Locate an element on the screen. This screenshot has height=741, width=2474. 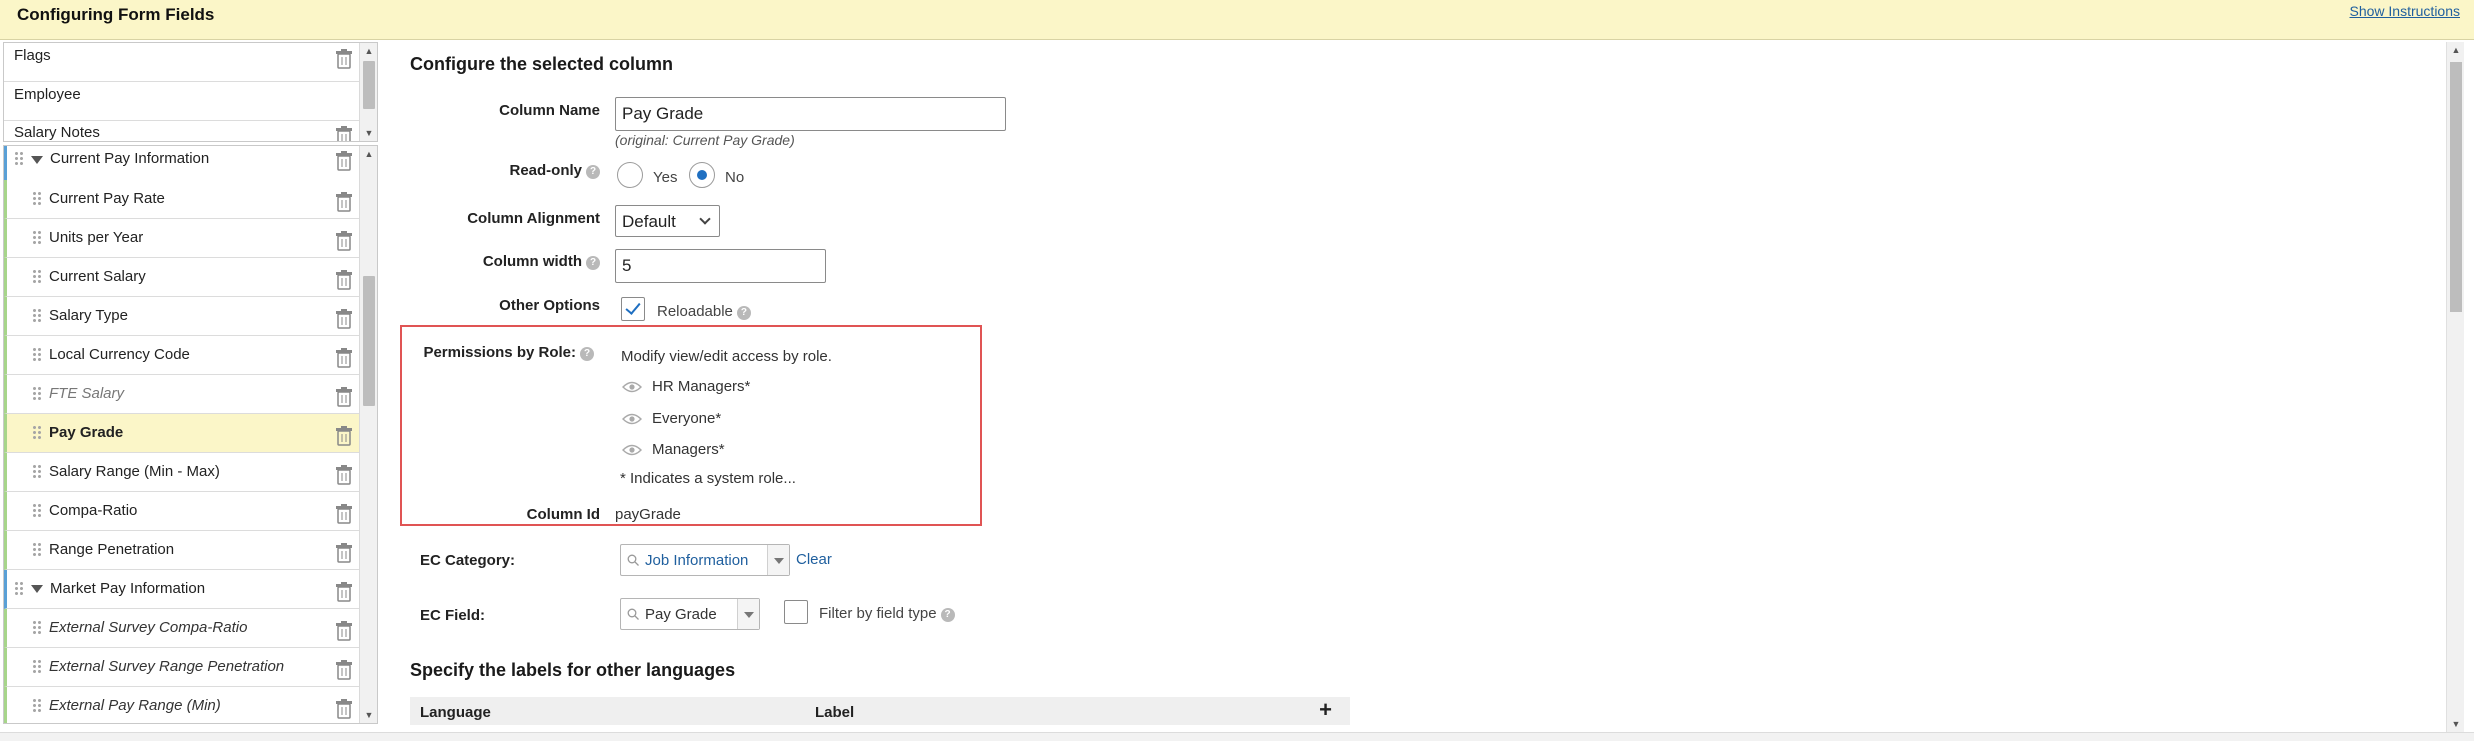
field-row: Range Penetration is located at coordinates (182, 550).